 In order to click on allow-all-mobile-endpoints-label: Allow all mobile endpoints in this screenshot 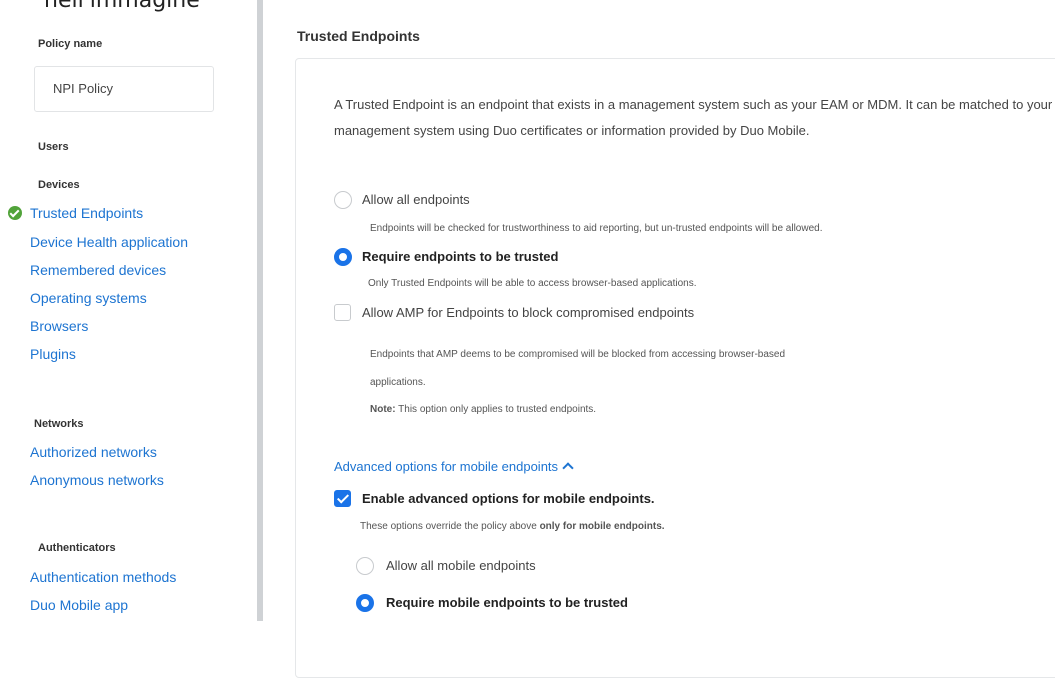, I will do `click(461, 565)`.